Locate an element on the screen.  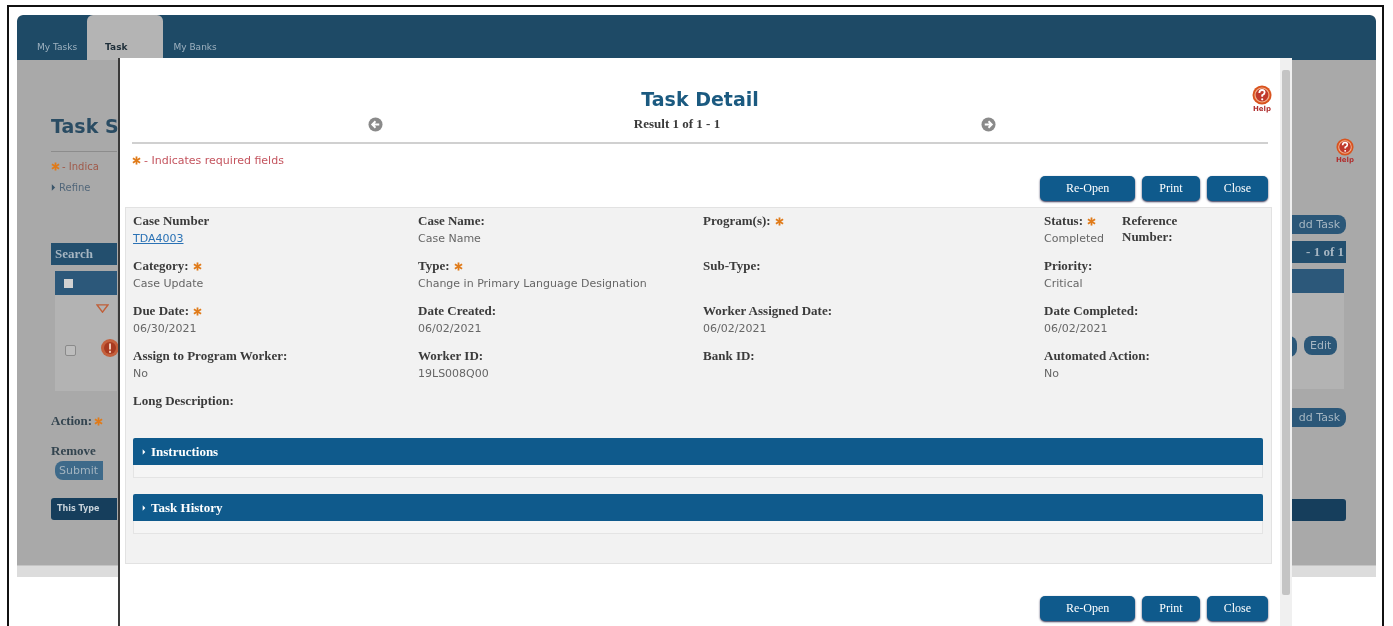
field-label: Long Description: is located at coordinates (183, 401).